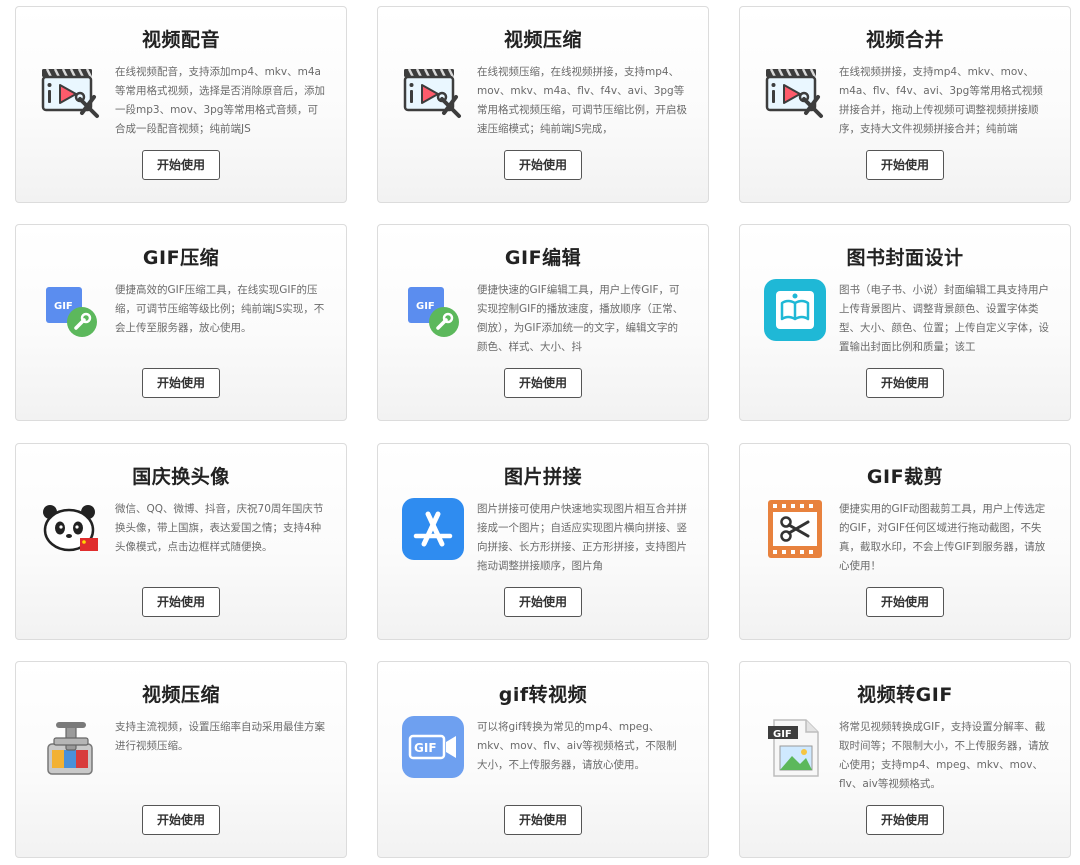 This screenshot has width=1080, height=865. Describe the element at coordinates (71, 747) in the screenshot. I see `compressor-vise-icon` at that location.